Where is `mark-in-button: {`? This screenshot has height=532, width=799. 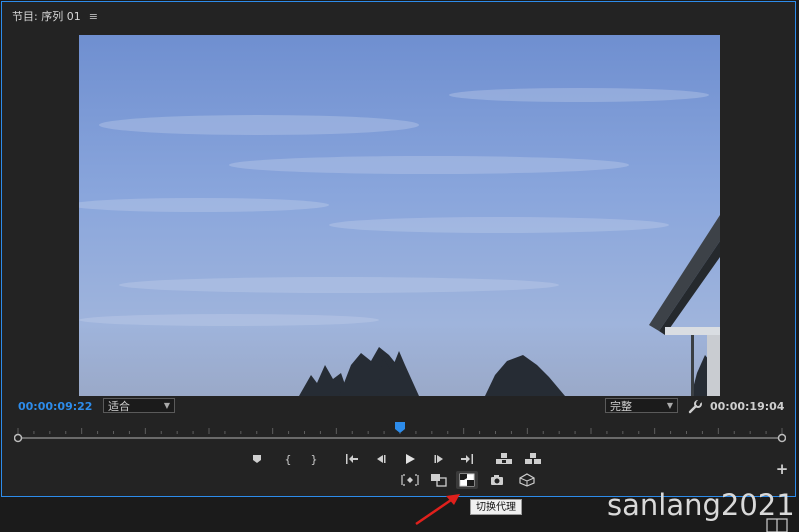 mark-in-button: { is located at coordinates (288, 459).